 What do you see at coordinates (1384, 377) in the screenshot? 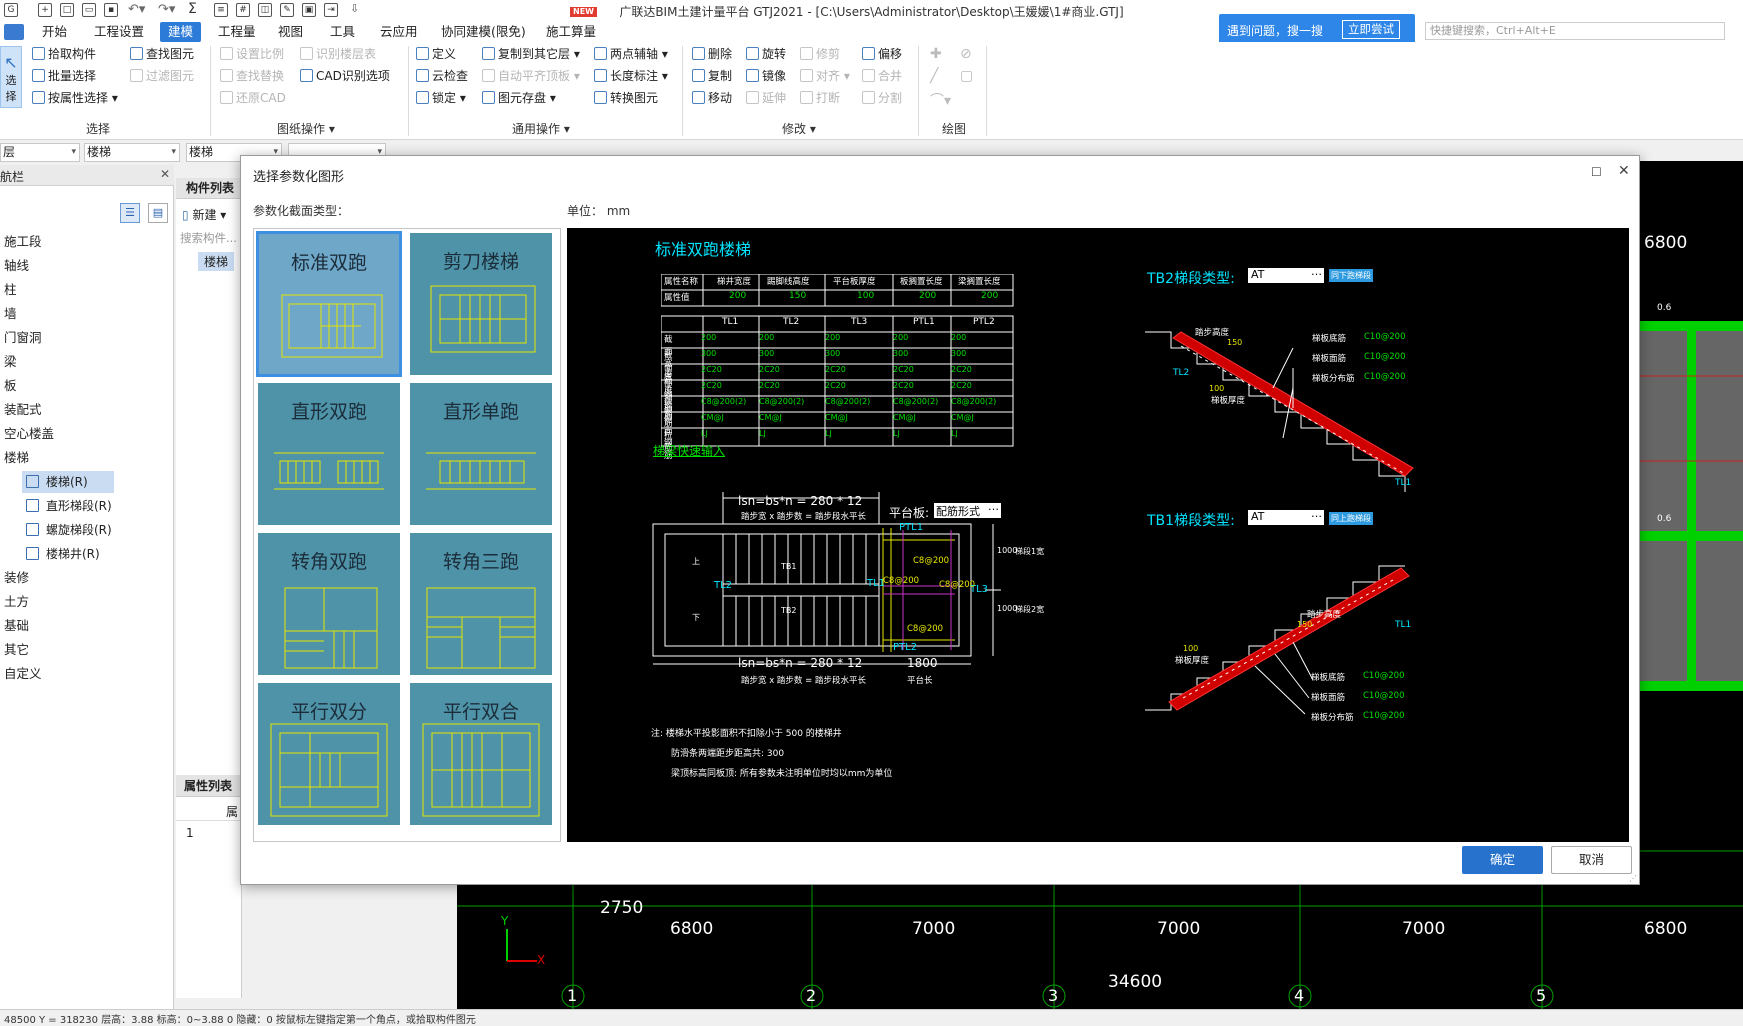
I see `tb2-rebar-dist-value: C10@200` at bounding box center [1384, 377].